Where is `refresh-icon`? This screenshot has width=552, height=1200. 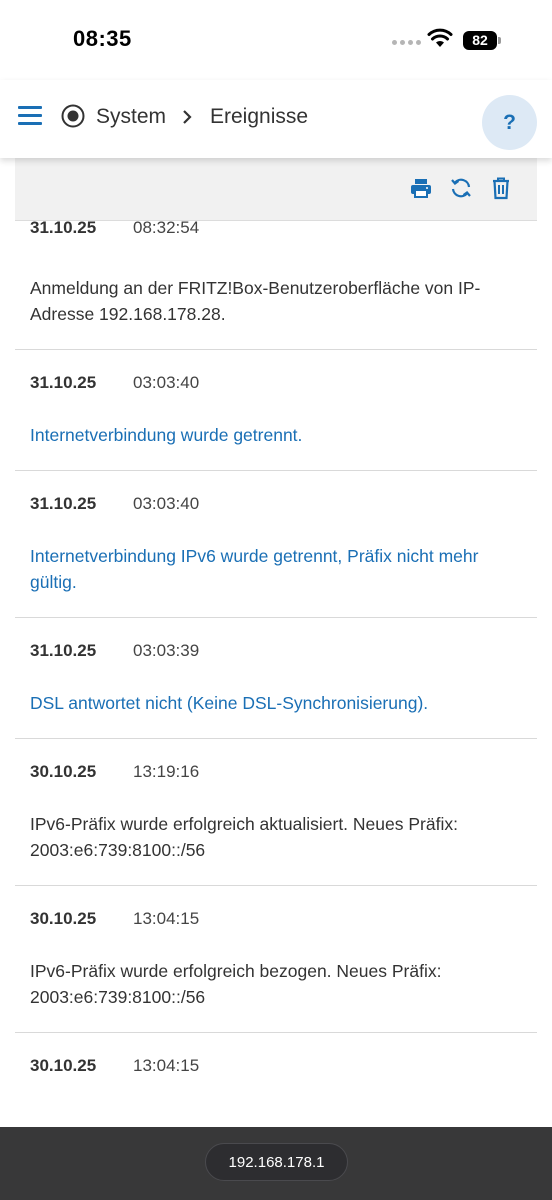
refresh-icon is located at coordinates (461, 188).